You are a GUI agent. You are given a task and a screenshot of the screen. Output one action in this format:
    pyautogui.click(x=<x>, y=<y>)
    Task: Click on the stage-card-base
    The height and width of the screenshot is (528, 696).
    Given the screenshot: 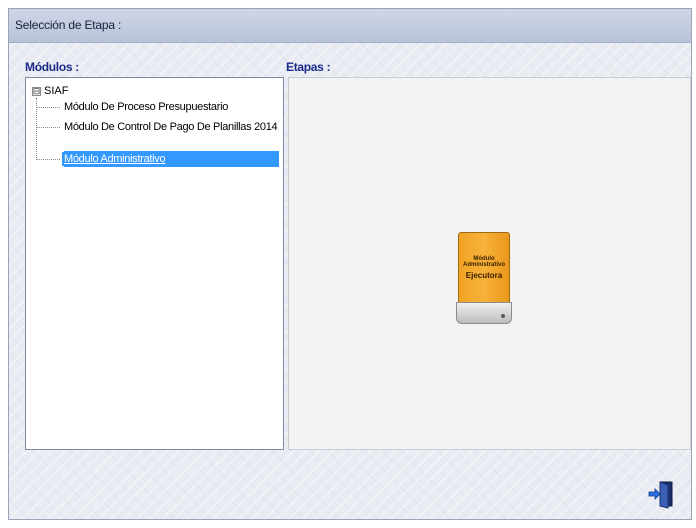 What is the action you would take?
    pyautogui.click(x=484, y=313)
    